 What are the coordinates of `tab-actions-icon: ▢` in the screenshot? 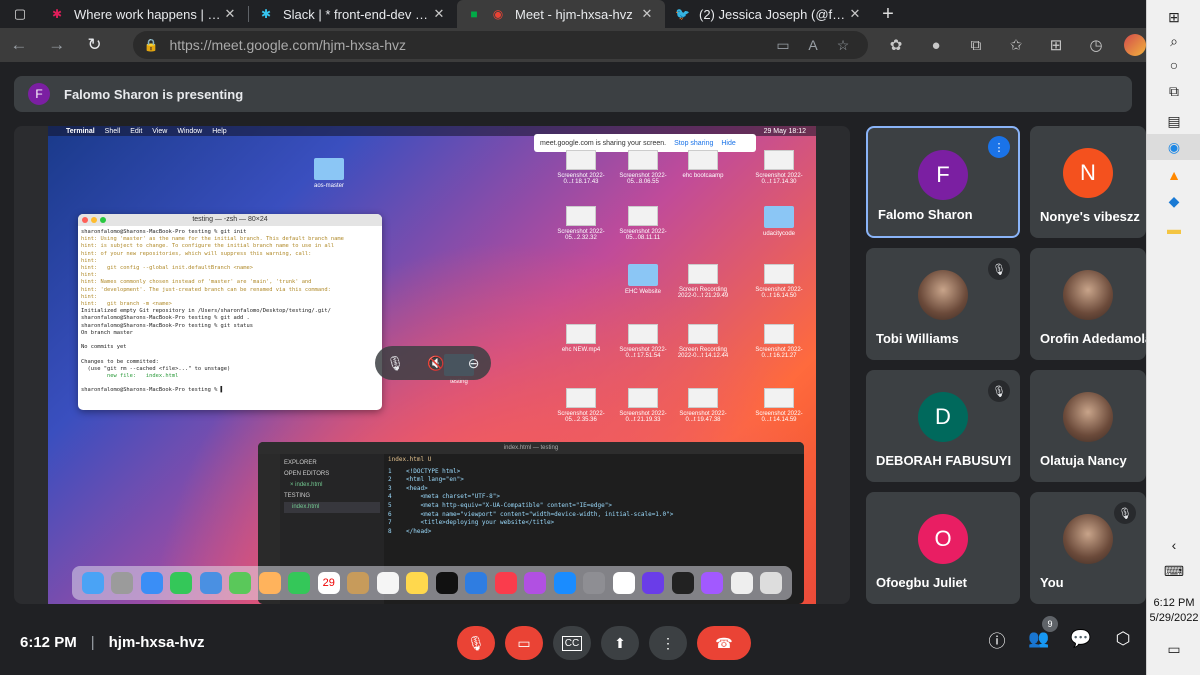 It's located at (20, 14).